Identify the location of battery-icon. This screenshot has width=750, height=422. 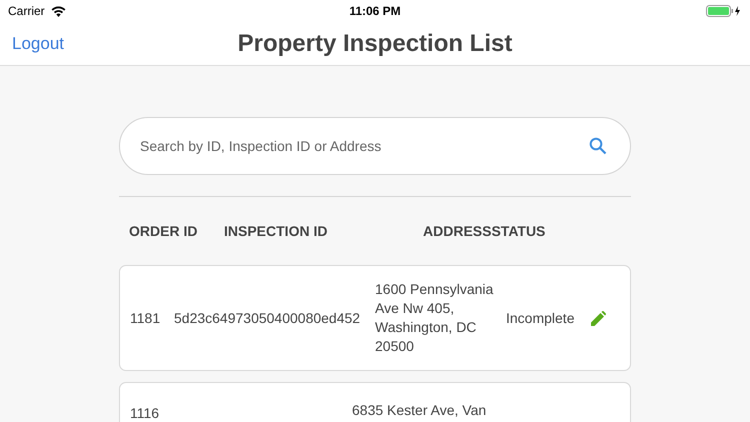
(724, 11).